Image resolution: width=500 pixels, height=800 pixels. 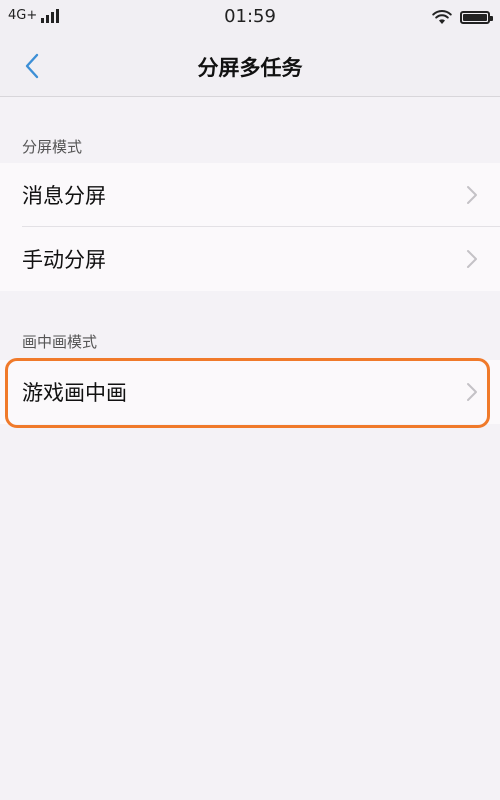 I want to click on nav-bar: 分屏多任务, so click(x=250, y=65).